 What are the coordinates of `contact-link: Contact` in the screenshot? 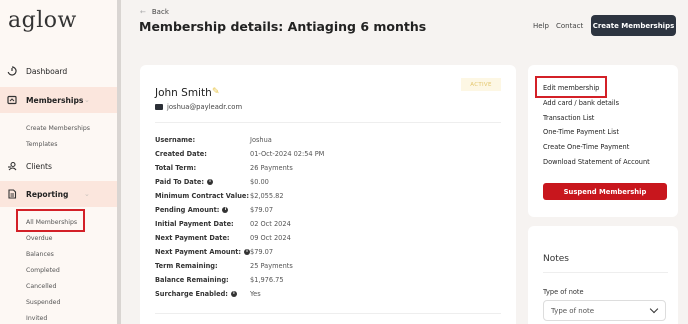 It's located at (569, 26).